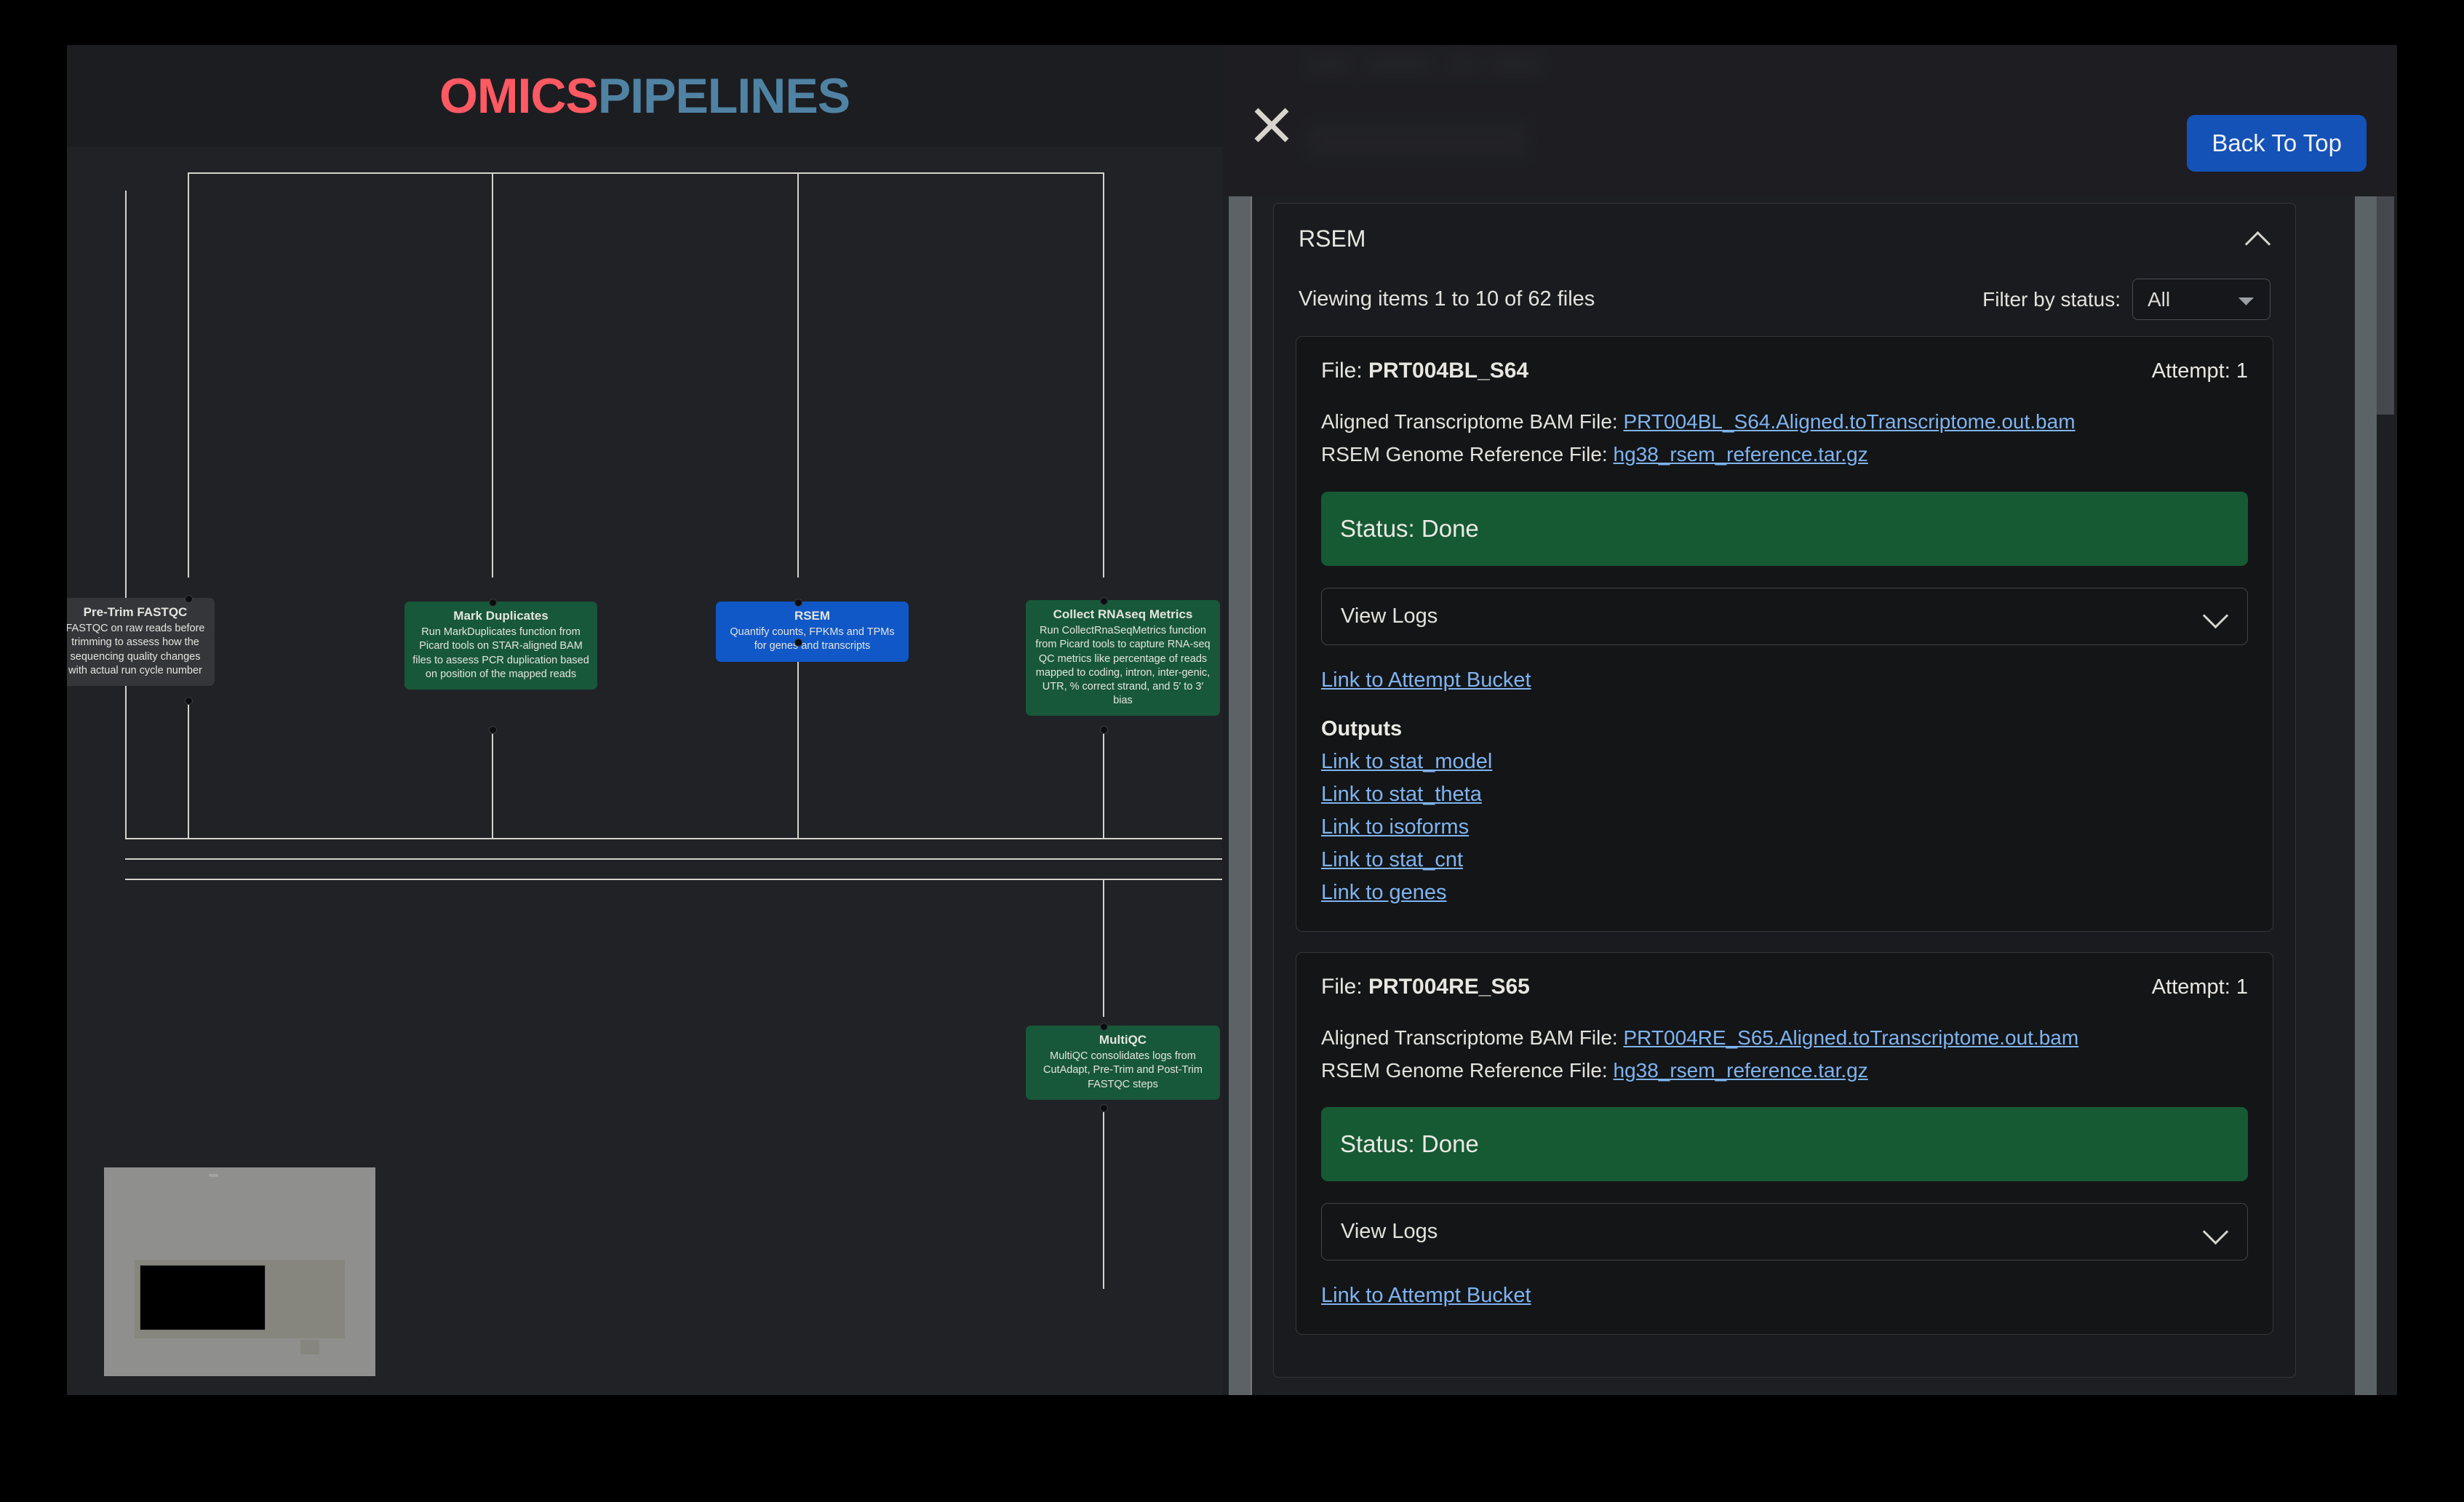 This screenshot has width=2464, height=1502. Describe the element at coordinates (2201, 299) in the screenshot. I see `filter-by-status-select: All` at that location.